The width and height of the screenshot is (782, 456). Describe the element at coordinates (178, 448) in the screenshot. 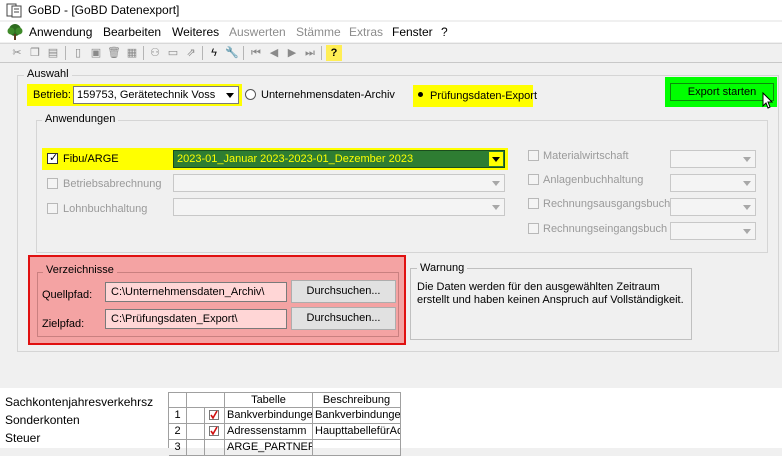

I see `row-number: 3` at that location.